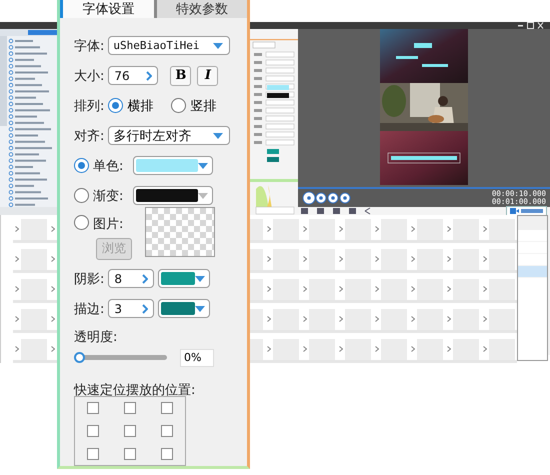  What do you see at coordinates (526, 211) in the screenshot?
I see `export-button` at bounding box center [526, 211].